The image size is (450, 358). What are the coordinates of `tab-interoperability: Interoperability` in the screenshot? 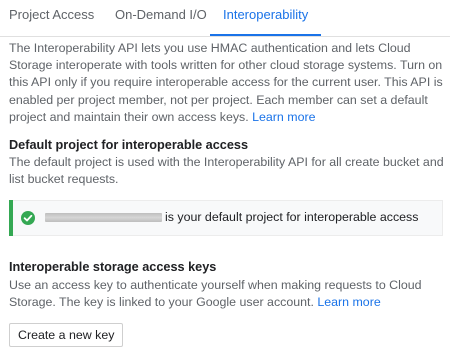 It's located at (265, 14).